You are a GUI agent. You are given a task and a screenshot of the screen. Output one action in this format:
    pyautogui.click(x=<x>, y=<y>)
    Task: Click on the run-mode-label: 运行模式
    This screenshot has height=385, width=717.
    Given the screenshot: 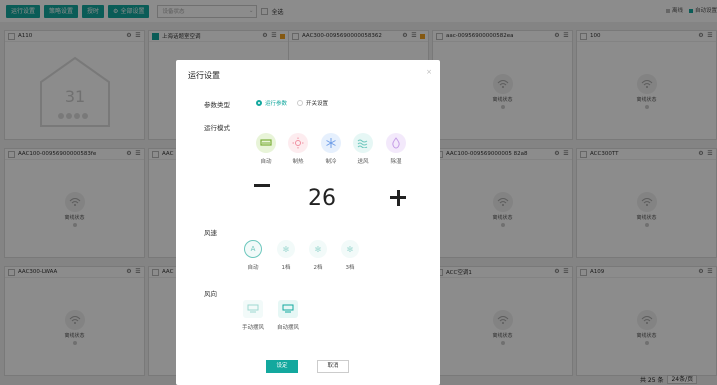 What is the action you would take?
    pyautogui.click(x=217, y=128)
    